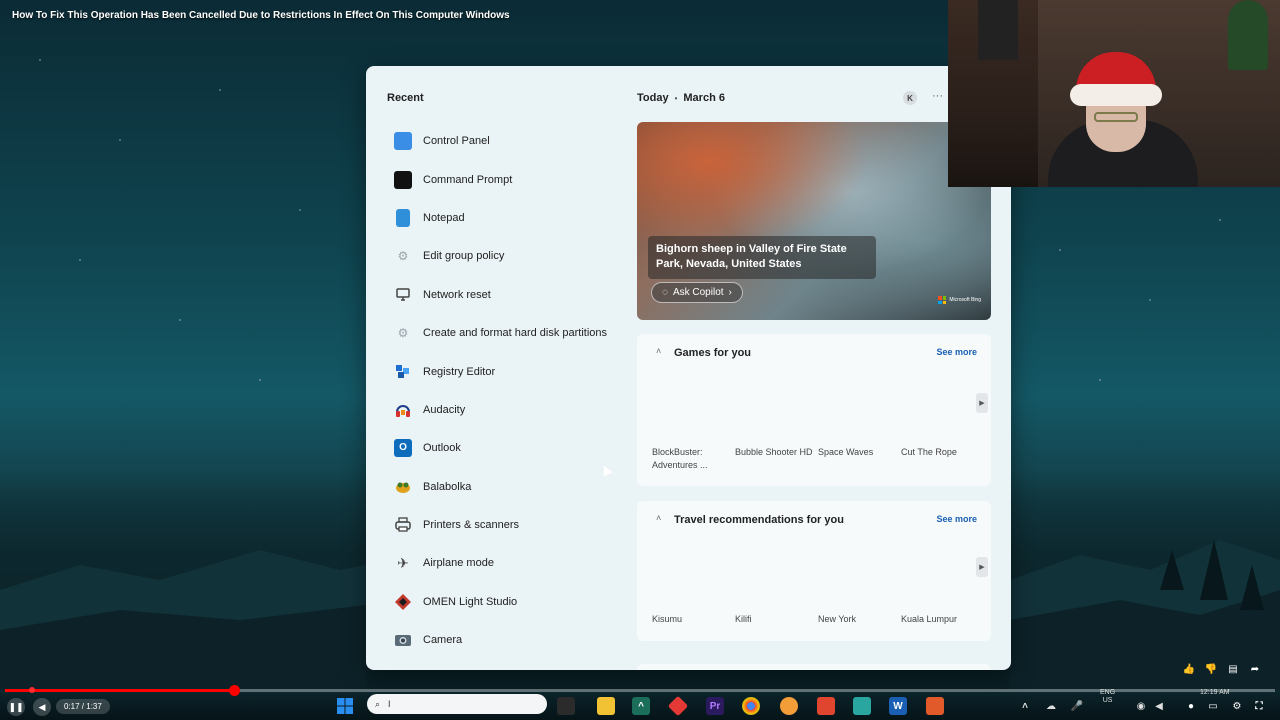 The height and width of the screenshot is (720, 1280). Describe the element at coordinates (1141, 706) in the screenshot. I see `wifi-icon: ◉` at that location.